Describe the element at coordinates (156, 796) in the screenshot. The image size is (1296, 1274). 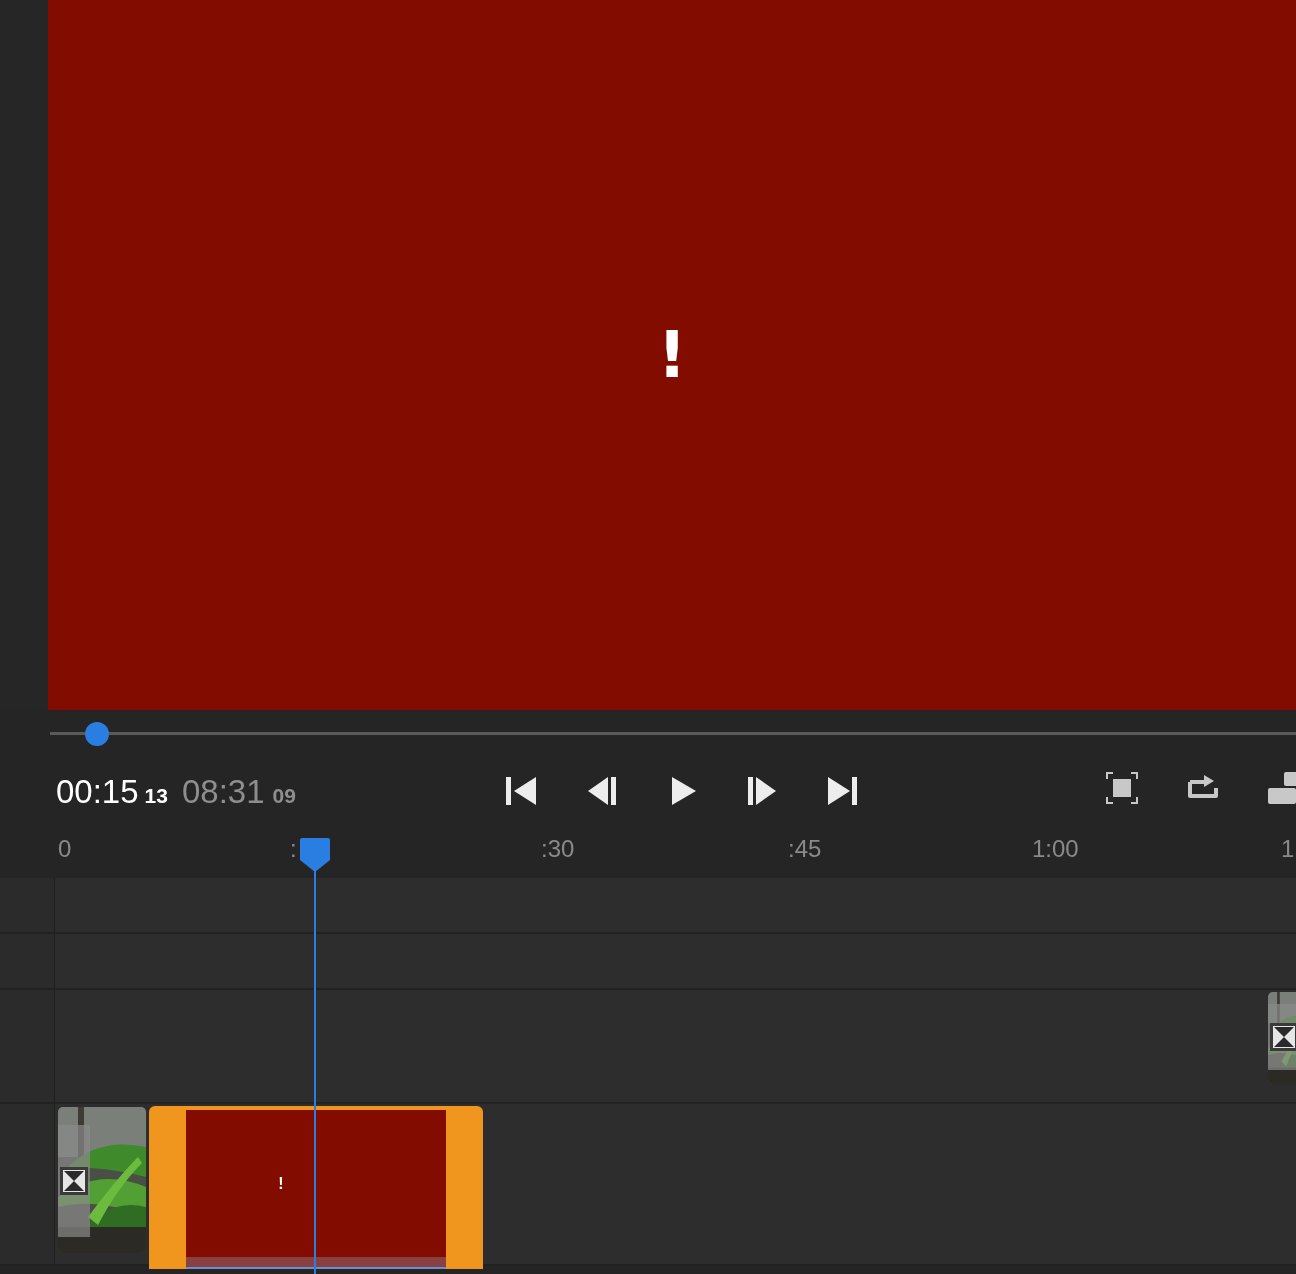
I see `current-frames: 13` at that location.